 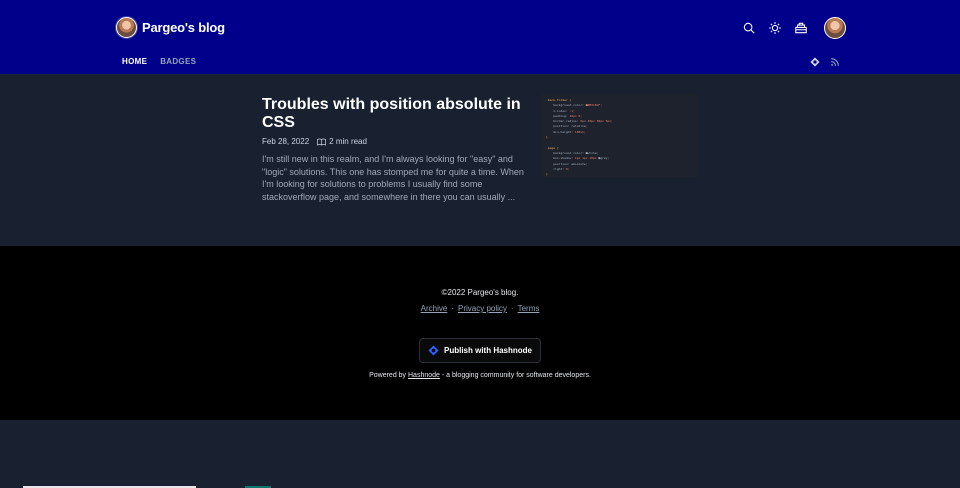 I want to click on header-inner: Pargeo's blog HOME BADGES, so click(x=481, y=37).